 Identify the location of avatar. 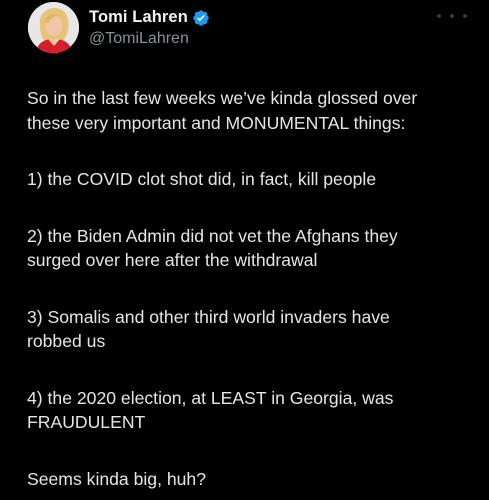
(53, 27).